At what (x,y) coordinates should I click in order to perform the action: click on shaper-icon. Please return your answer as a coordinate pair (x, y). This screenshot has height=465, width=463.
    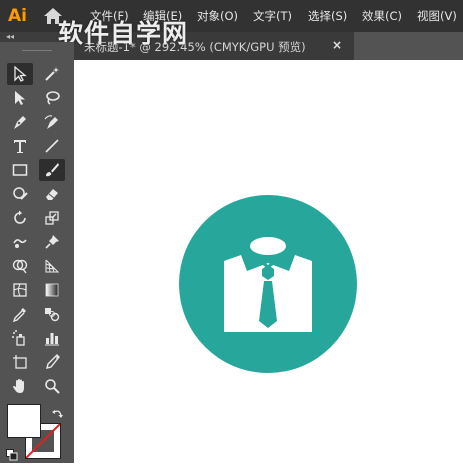
    Looking at the image, I should click on (20, 194).